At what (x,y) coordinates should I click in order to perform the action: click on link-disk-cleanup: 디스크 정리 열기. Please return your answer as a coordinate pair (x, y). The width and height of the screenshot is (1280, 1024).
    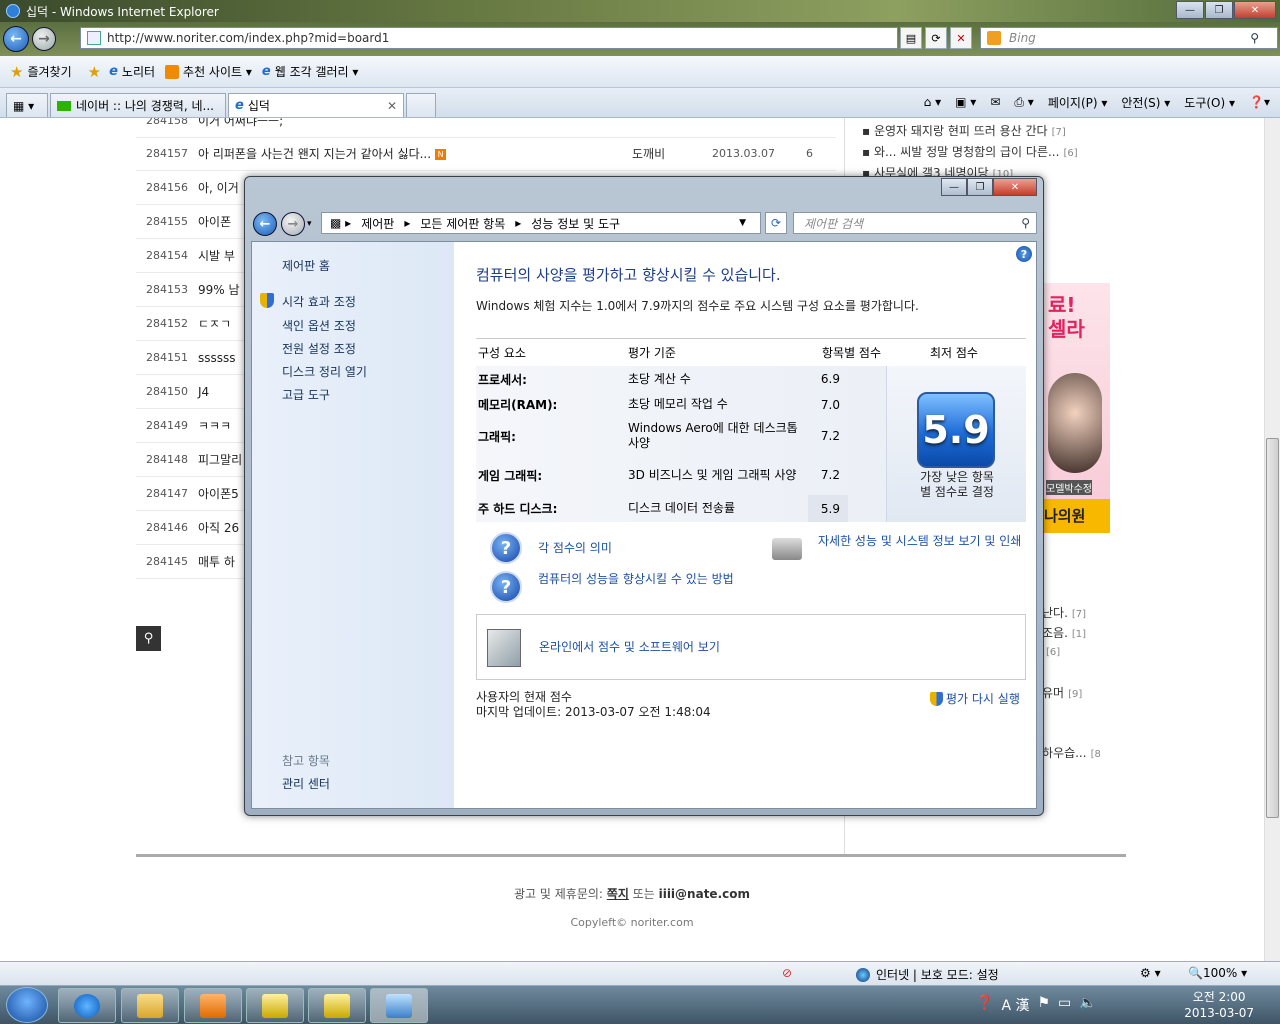
    Looking at the image, I should click on (324, 371).